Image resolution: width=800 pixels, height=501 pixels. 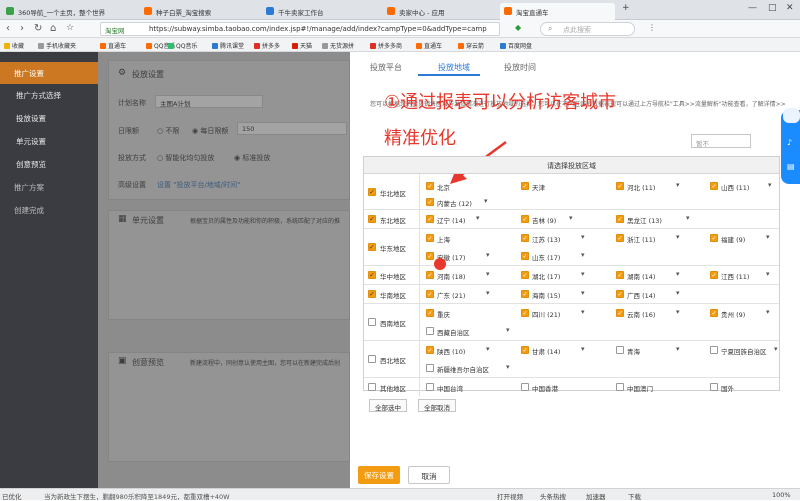 I want to click on sidebar-item-plan: 推广方案, so click(x=49, y=187).